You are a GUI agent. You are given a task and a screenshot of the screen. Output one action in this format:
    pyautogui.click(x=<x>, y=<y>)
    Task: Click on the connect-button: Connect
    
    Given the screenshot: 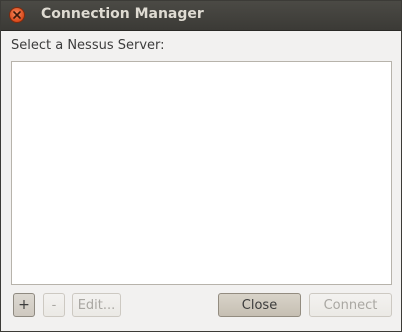 What is the action you would take?
    pyautogui.click(x=350, y=305)
    